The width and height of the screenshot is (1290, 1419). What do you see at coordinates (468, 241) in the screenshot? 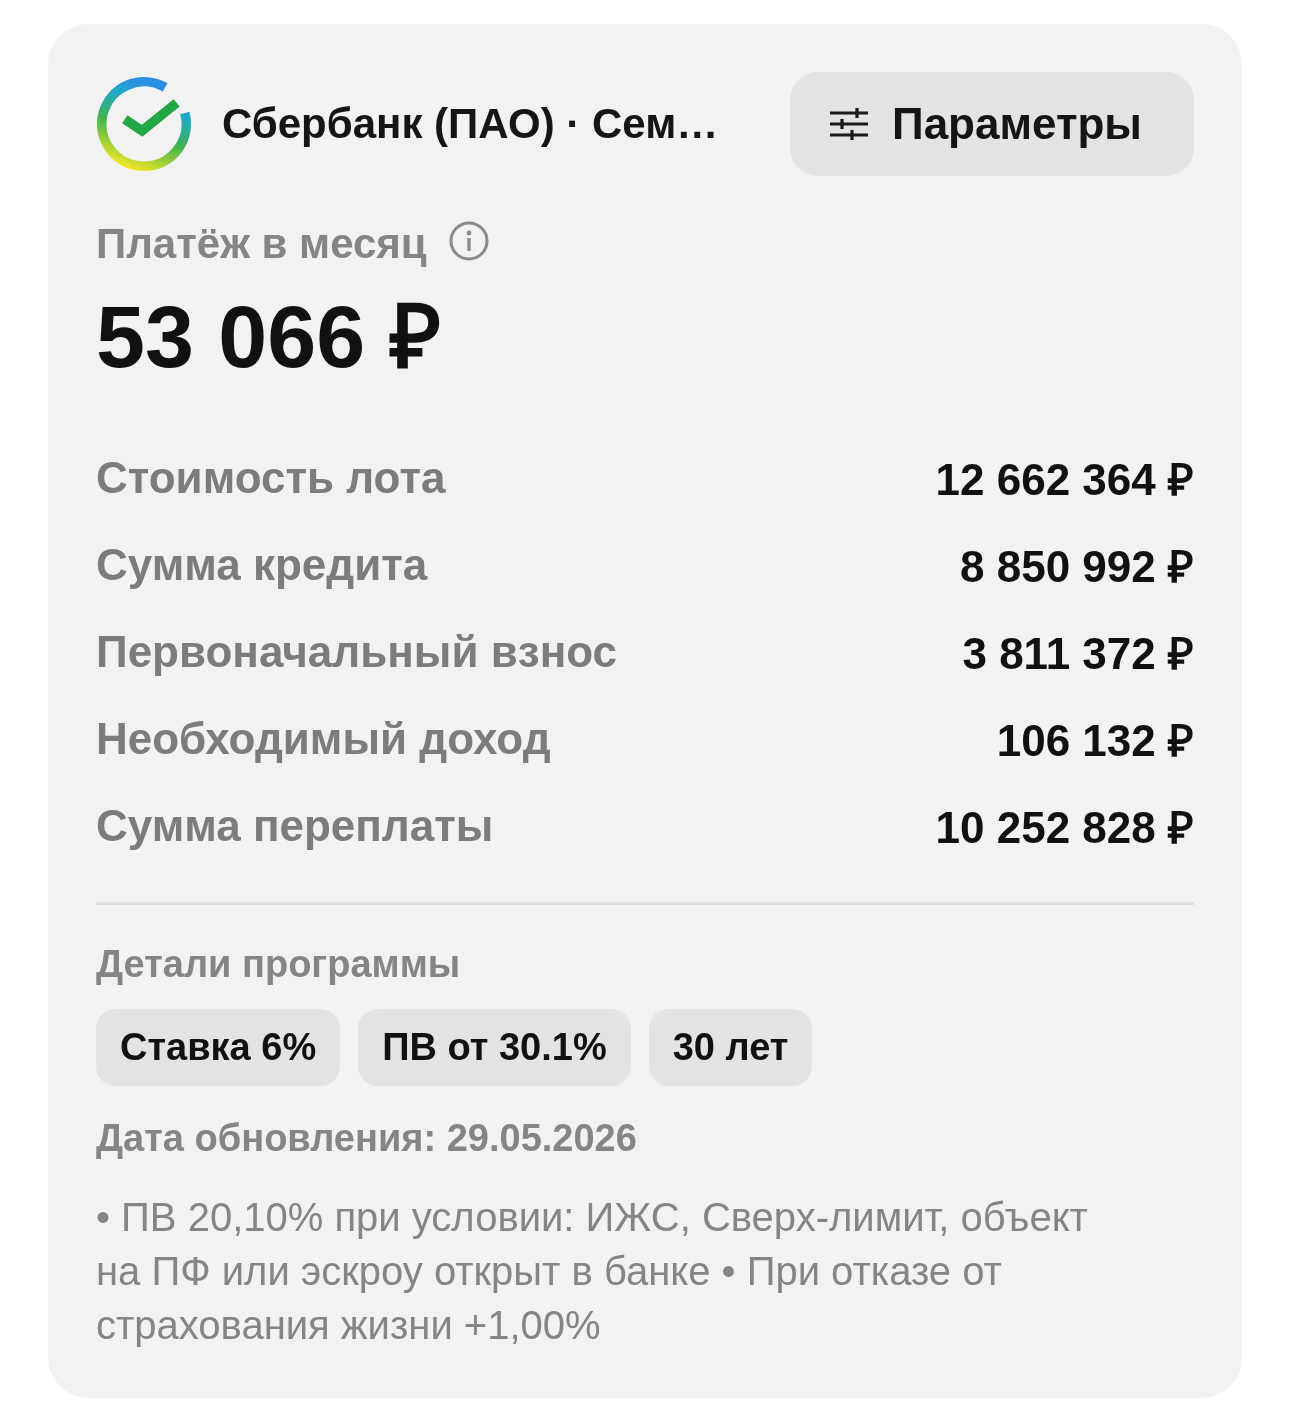
I see `info-icon` at bounding box center [468, 241].